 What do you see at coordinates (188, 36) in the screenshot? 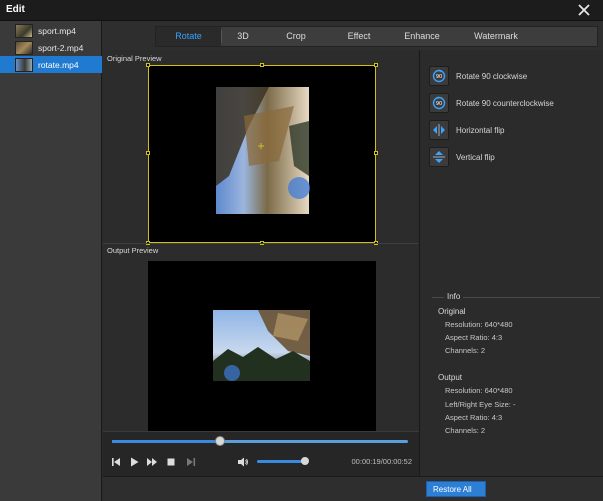
I see `tab-rotate: Rotate` at bounding box center [188, 36].